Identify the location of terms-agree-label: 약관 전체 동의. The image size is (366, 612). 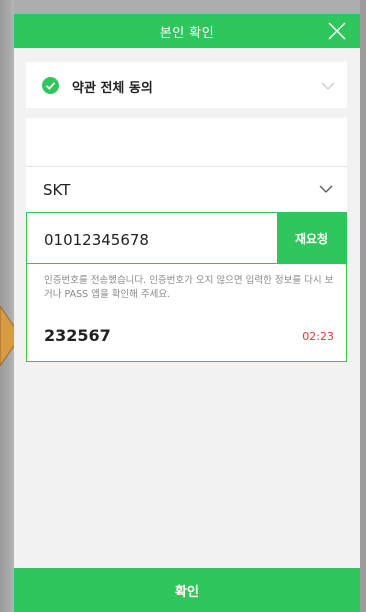
(112, 88).